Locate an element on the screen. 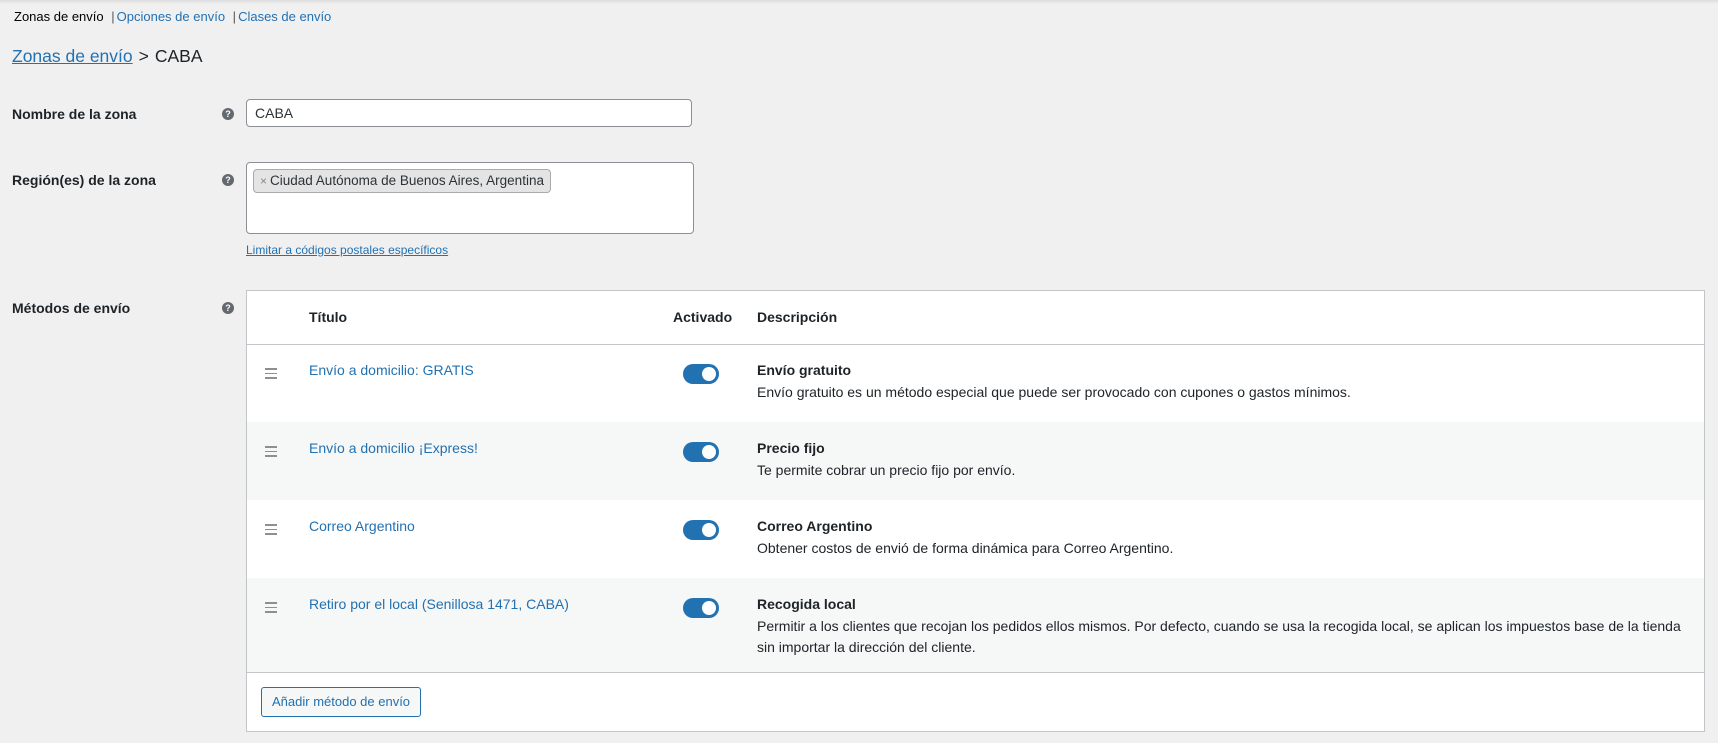  subnav-link-classes: Clases de envío is located at coordinates (284, 16).